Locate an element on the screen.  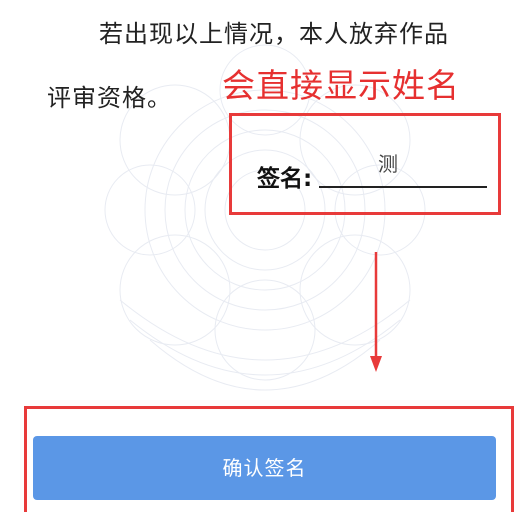
declaration-line-1: 若出现以上情况，本人放弃作品 is located at coordinates (274, 34).